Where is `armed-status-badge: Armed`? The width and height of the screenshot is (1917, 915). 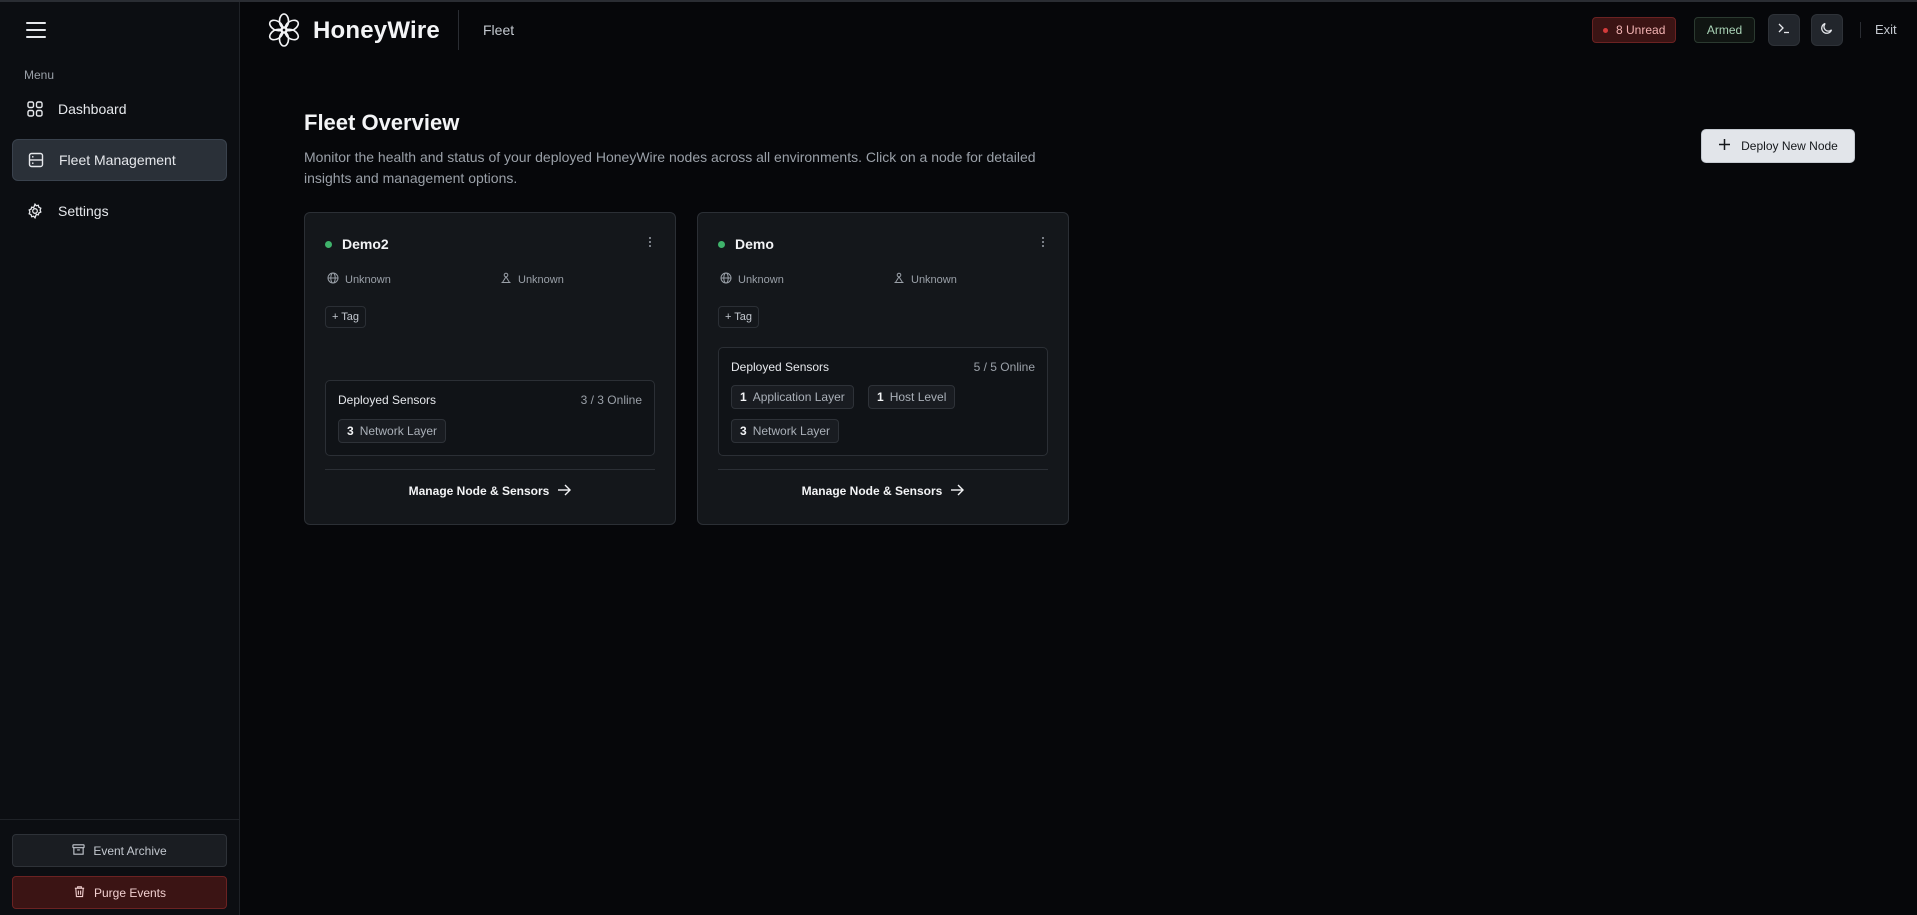
armed-status-badge: Armed is located at coordinates (1724, 30).